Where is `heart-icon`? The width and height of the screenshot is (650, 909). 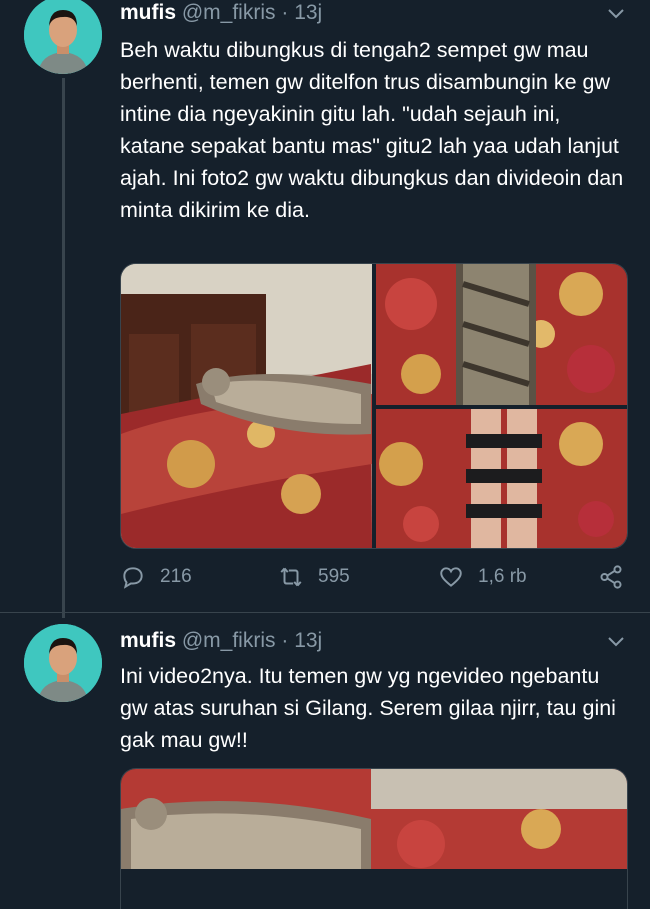 heart-icon is located at coordinates (451, 577).